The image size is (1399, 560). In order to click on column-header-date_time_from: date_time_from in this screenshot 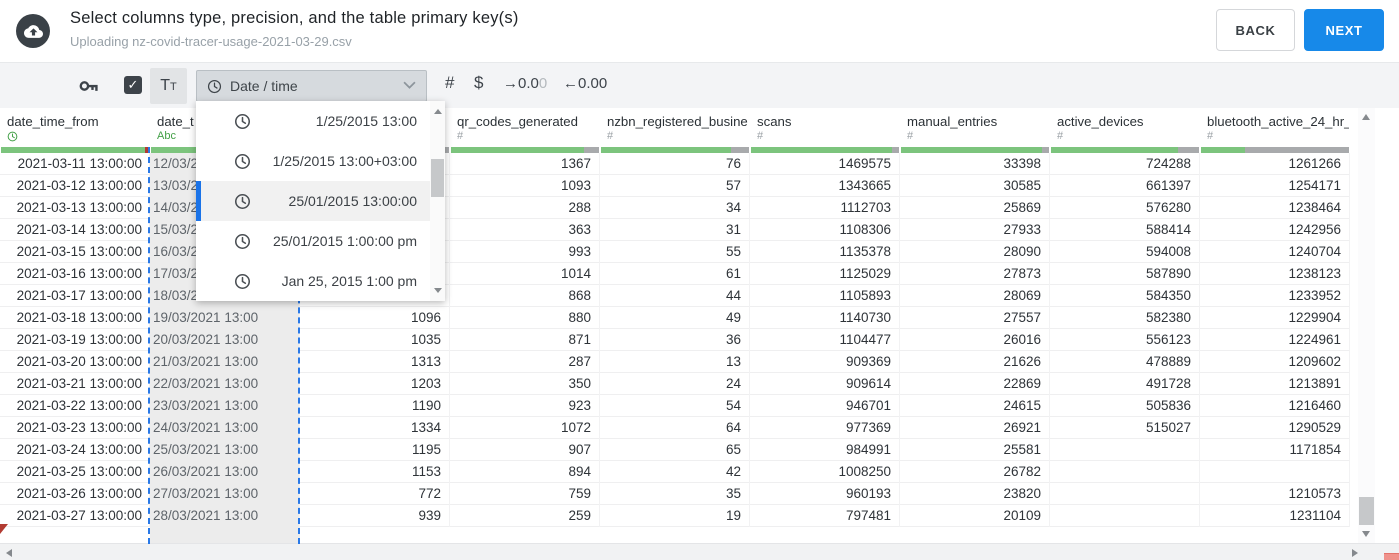, I will do `click(75, 127)`.